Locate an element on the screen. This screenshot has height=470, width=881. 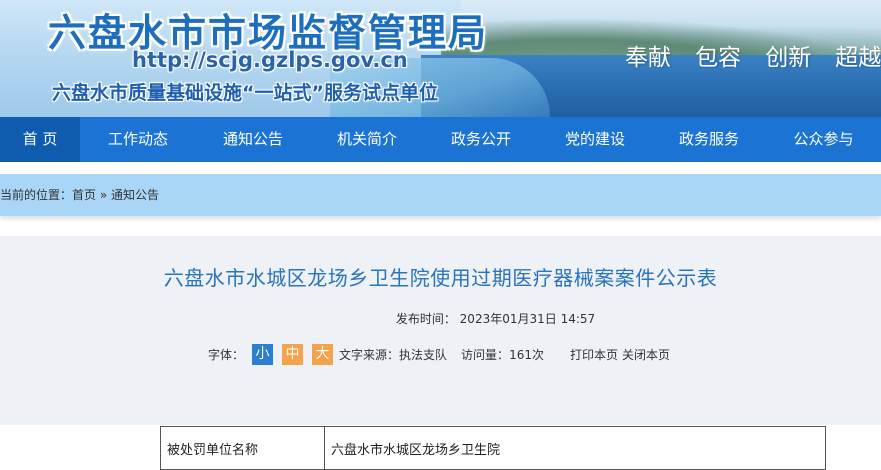
font-size-label: 字体： is located at coordinates (226, 355).